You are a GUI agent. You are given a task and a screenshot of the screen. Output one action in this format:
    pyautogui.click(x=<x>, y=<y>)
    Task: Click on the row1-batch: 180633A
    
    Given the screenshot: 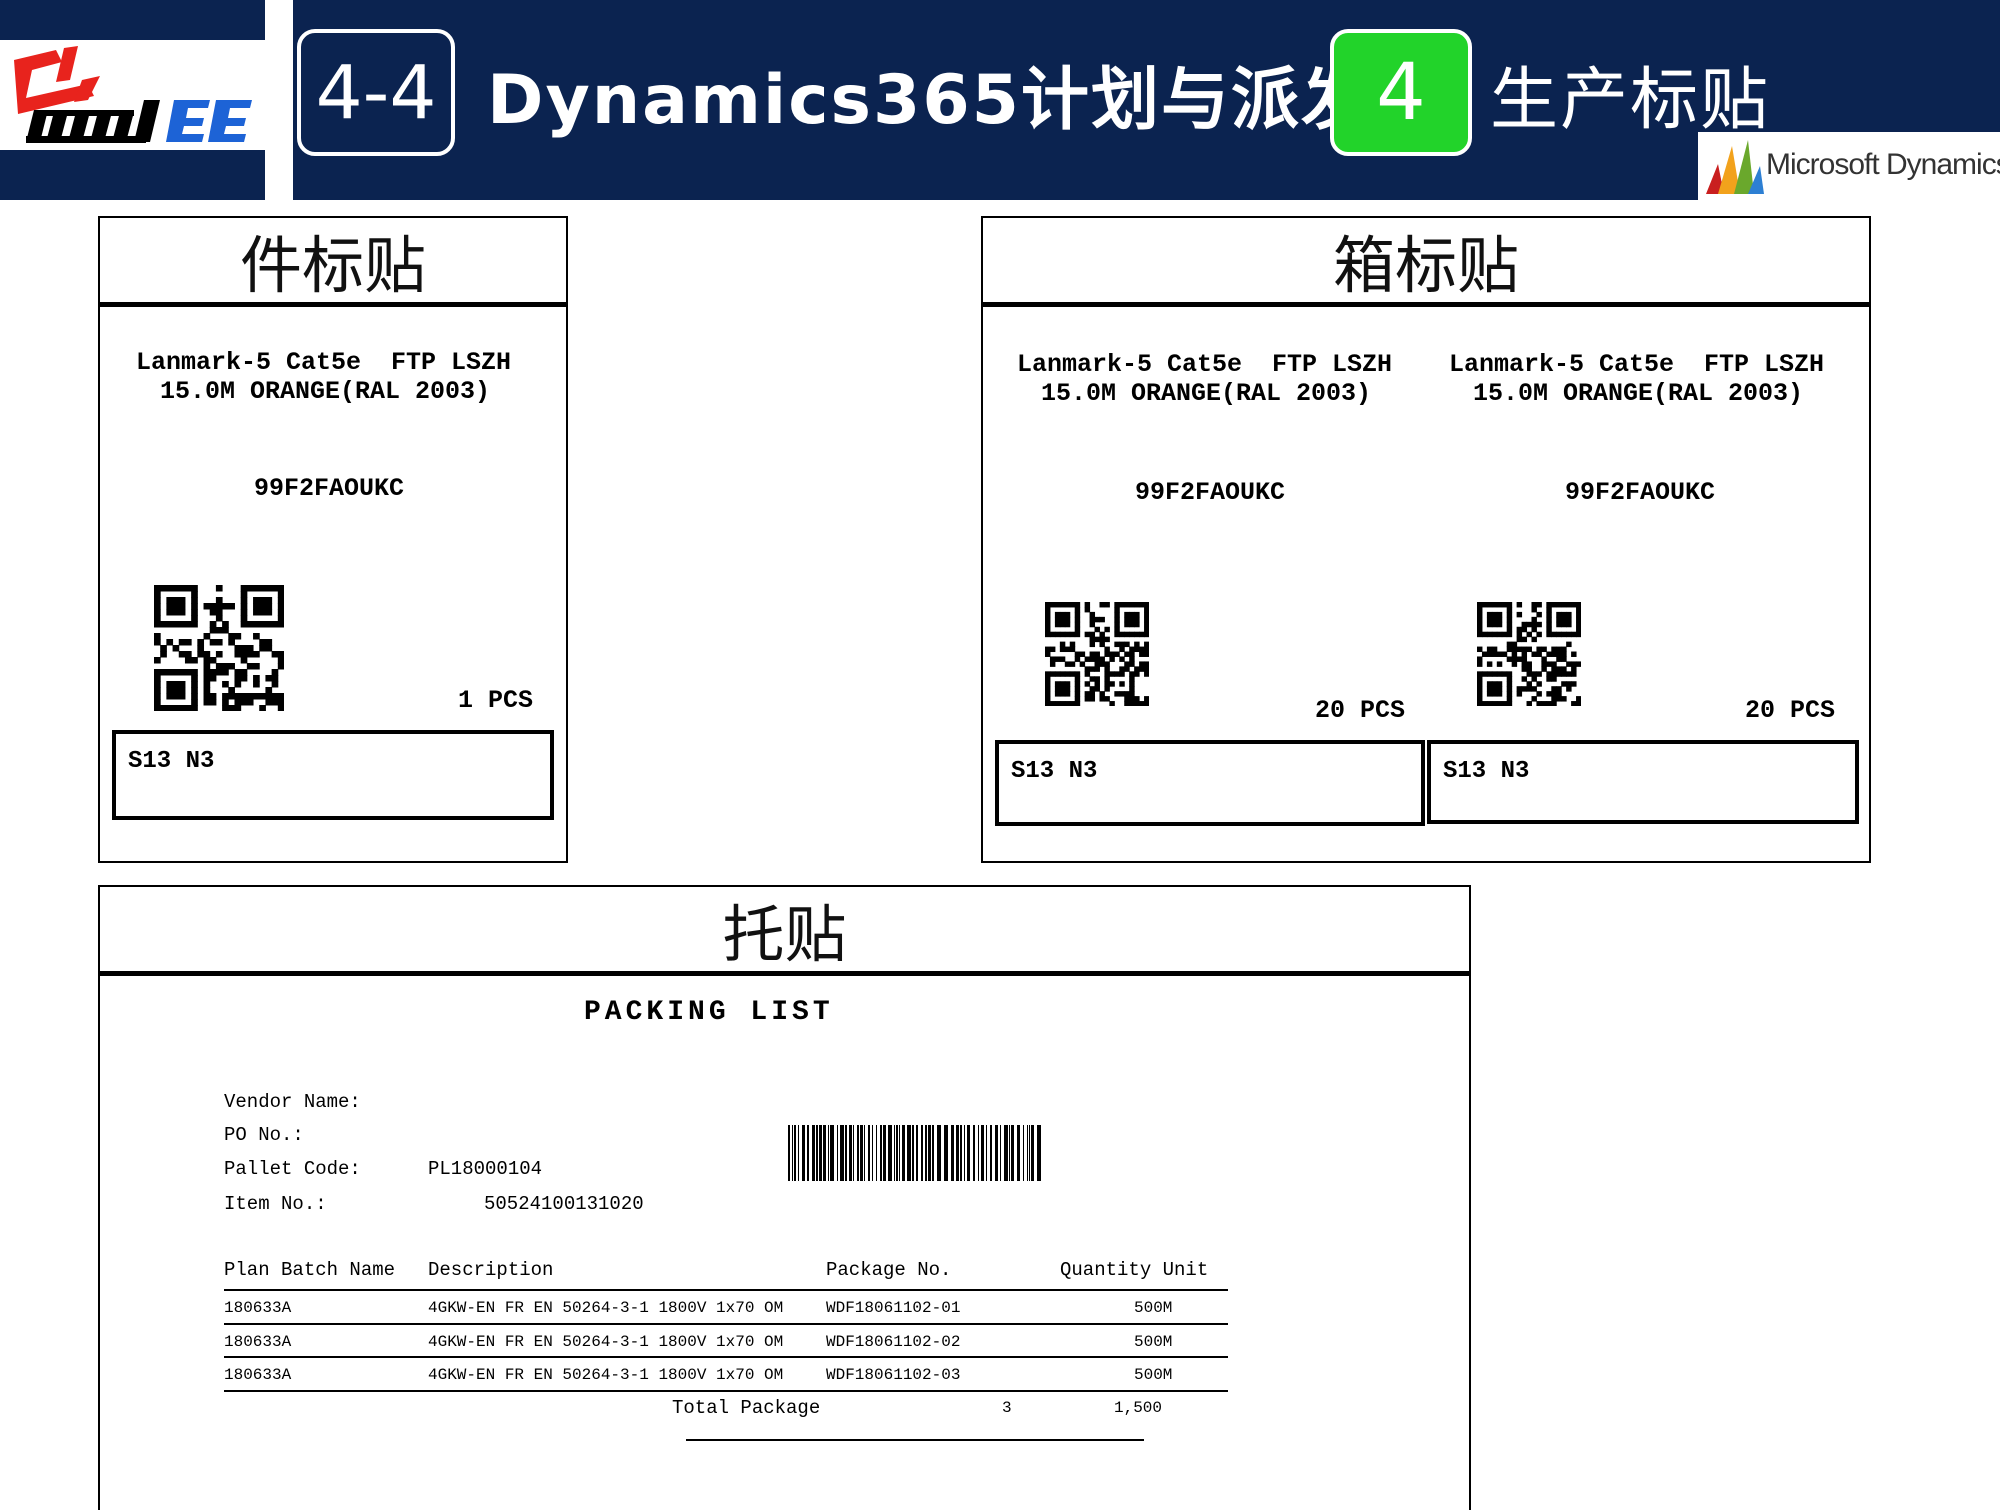 What is the action you would take?
    pyautogui.click(x=258, y=1308)
    